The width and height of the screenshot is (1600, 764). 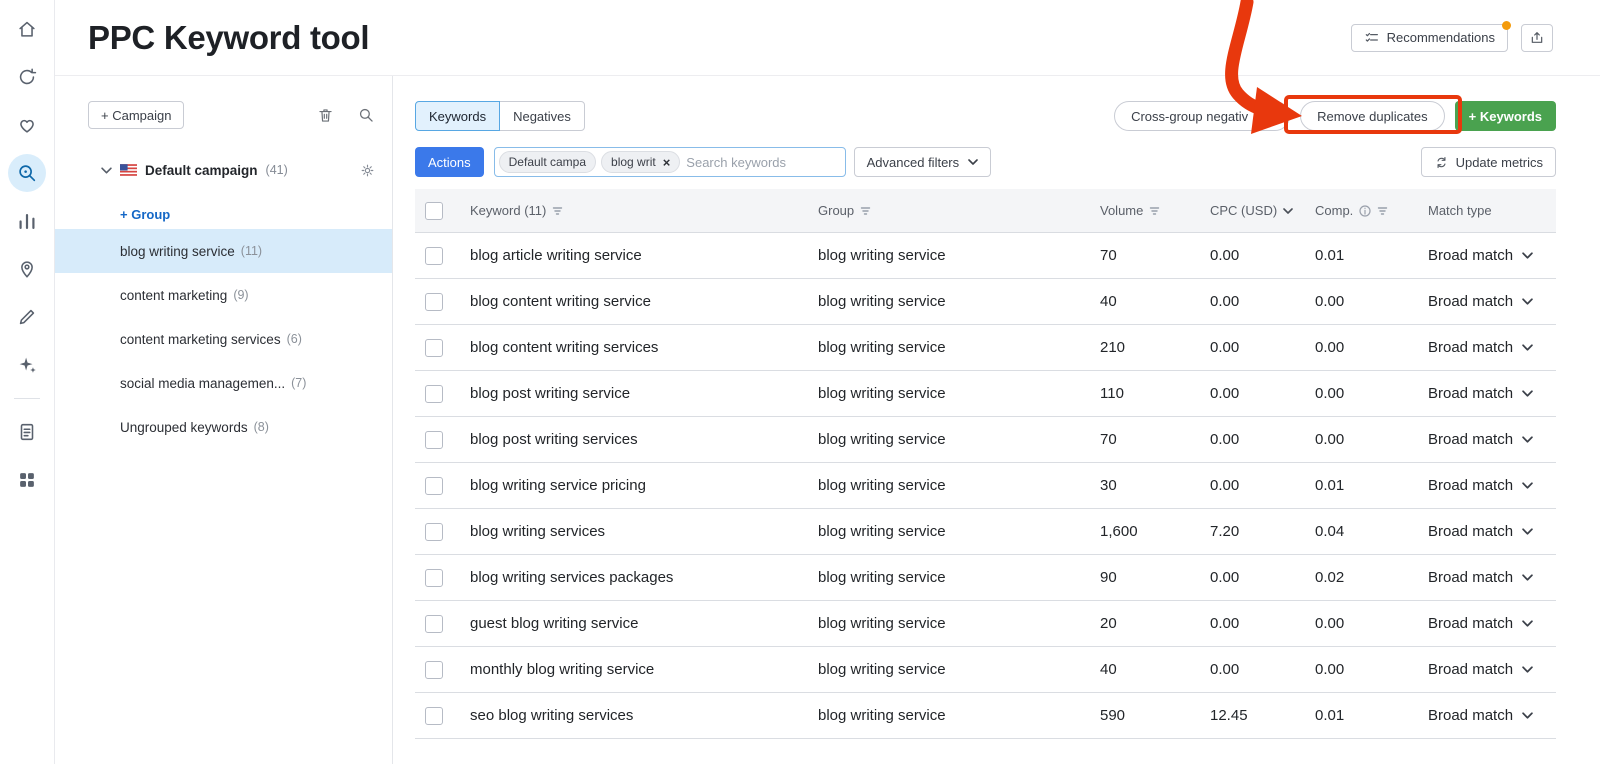 I want to click on keyword-cell: blog content writing service, so click(x=560, y=301).